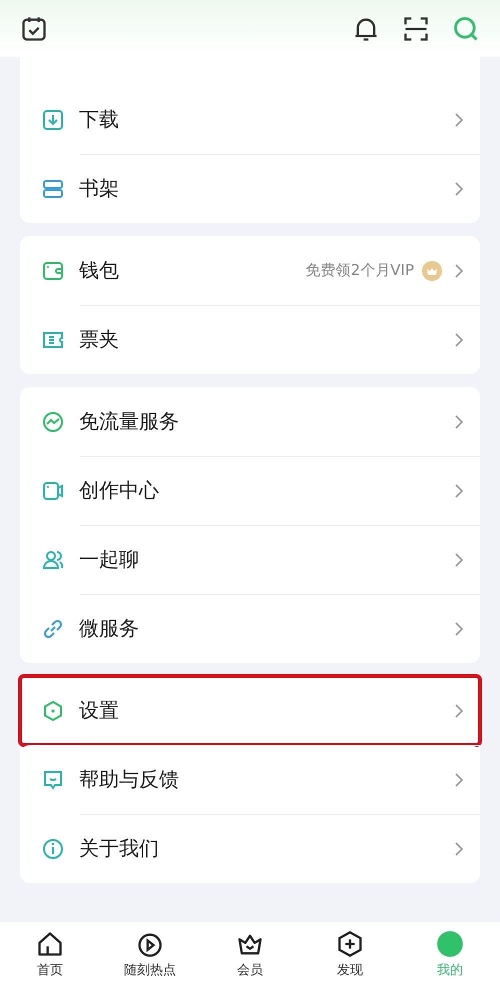 Image resolution: width=500 pixels, height=987 pixels. What do you see at coordinates (250, 954) in the screenshot?
I see `nav-tab: 会员` at bounding box center [250, 954].